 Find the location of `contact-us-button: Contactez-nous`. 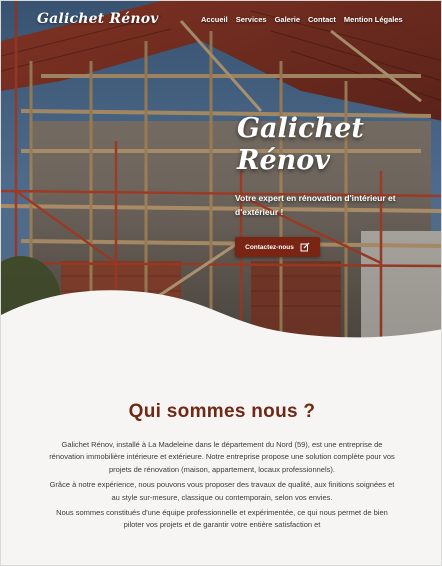

contact-us-button: Contactez-nous is located at coordinates (277, 247).